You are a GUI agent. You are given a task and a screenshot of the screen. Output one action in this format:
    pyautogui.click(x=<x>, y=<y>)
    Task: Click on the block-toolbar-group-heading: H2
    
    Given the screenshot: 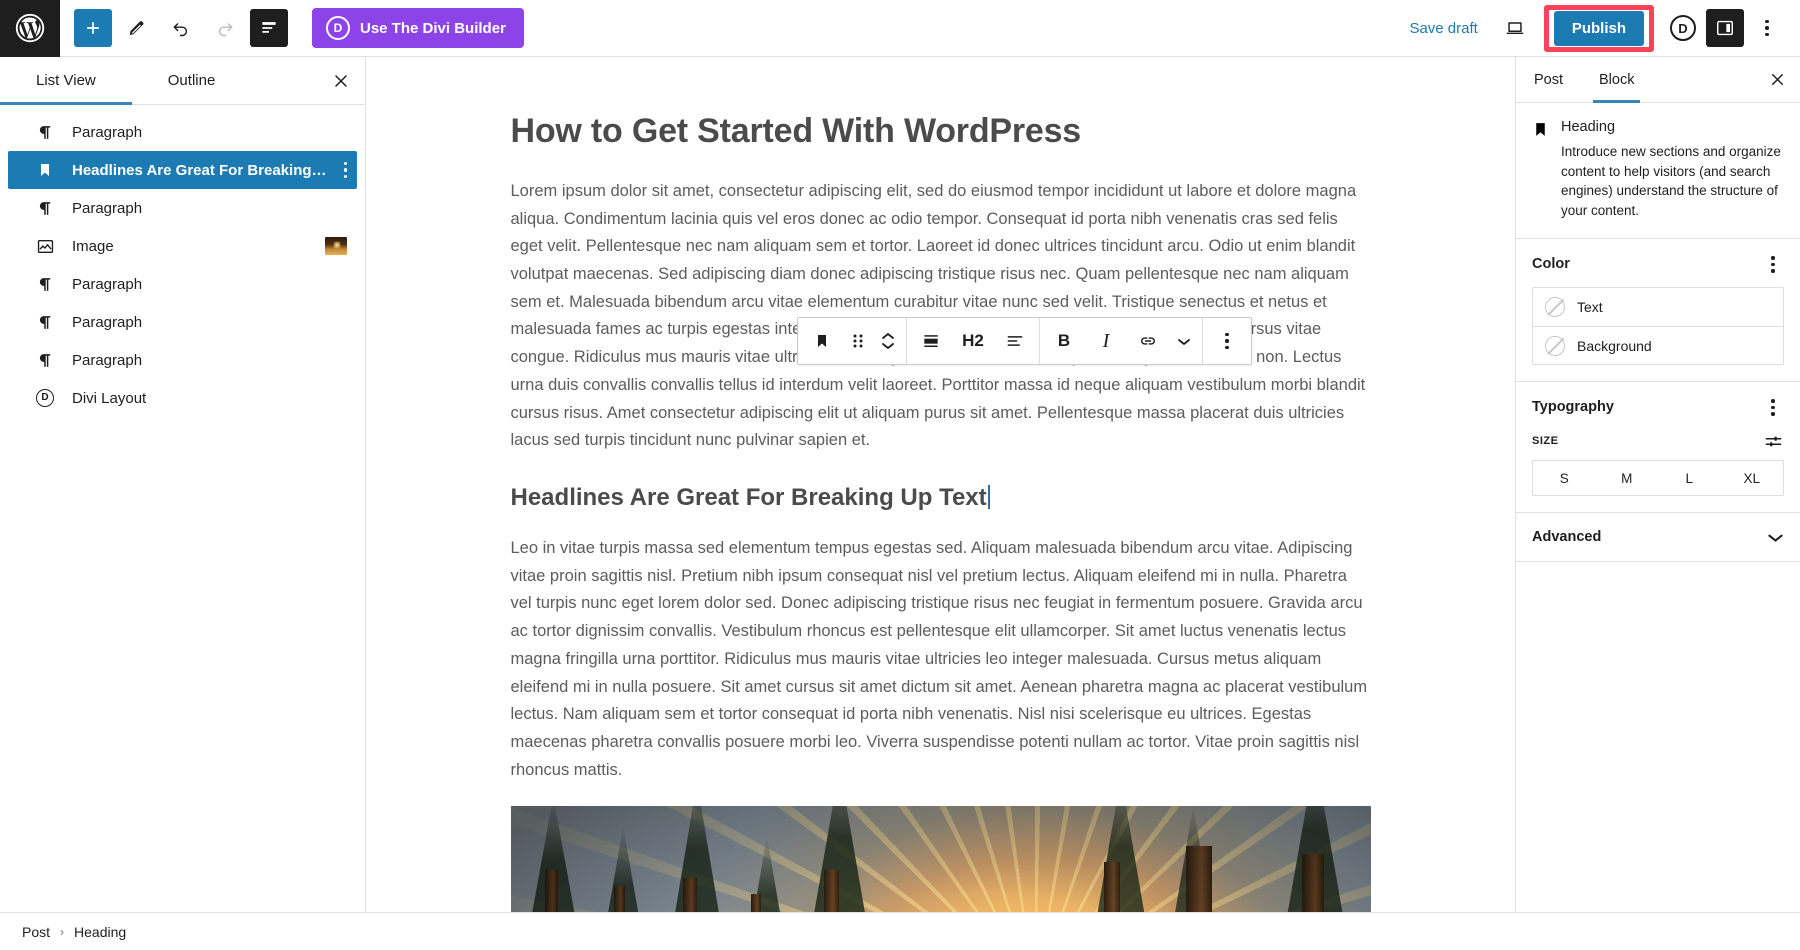 What is the action you would take?
    pyautogui.click(x=972, y=341)
    